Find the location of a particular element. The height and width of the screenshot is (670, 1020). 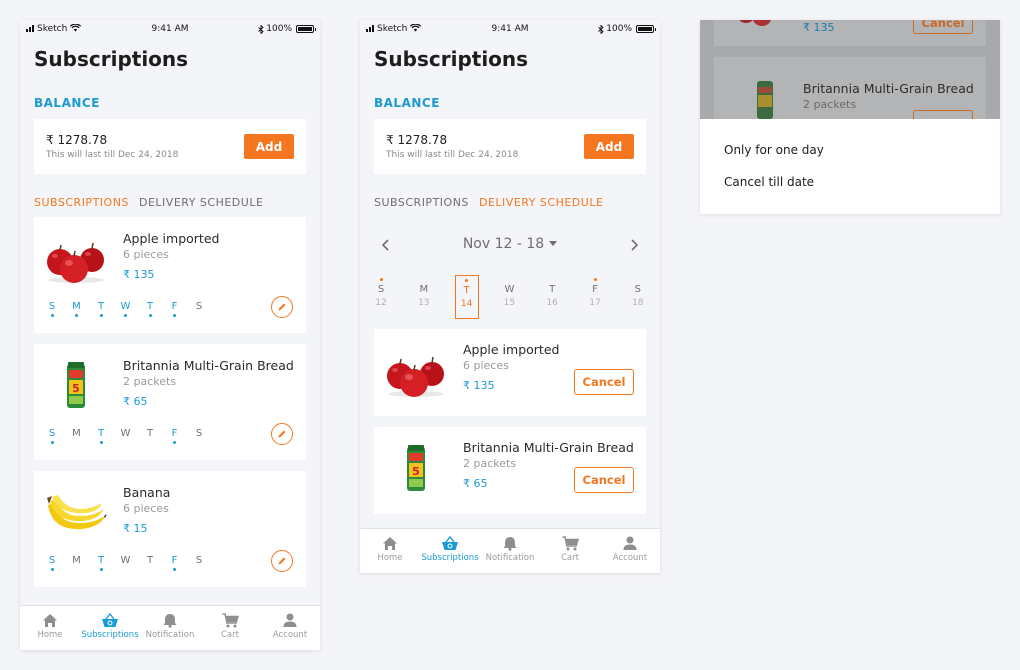

apples-image is located at coordinates (75, 262).